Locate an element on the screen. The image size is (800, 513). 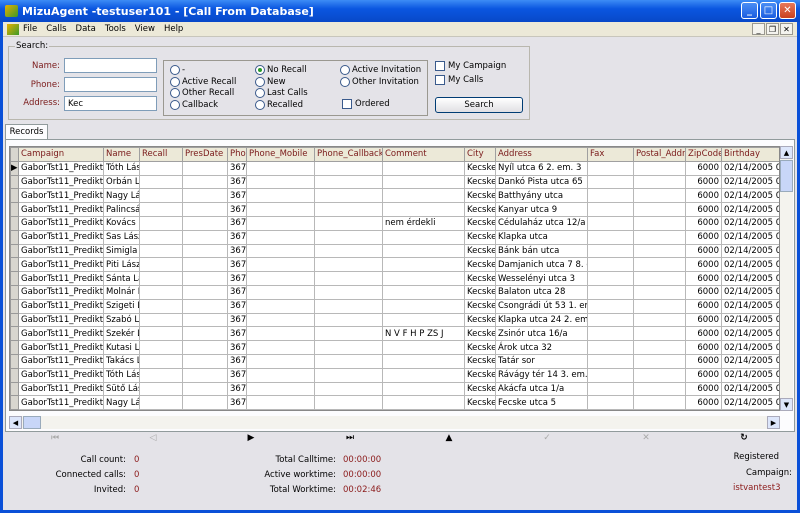
table-cell: Zsinór utca 16/a is located at coordinates (541, 334).